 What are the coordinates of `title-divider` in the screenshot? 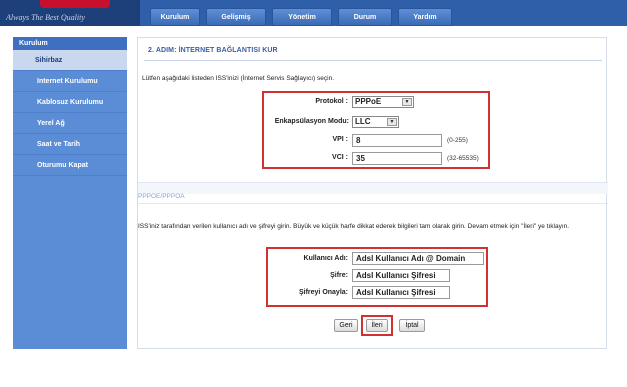 It's located at (373, 60).